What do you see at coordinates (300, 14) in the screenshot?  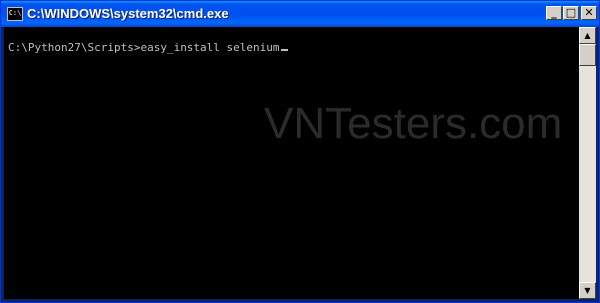 I see `title-bar: C:\ C:\WINDOWS\system32\cmd.exe _ □ ✕` at bounding box center [300, 14].